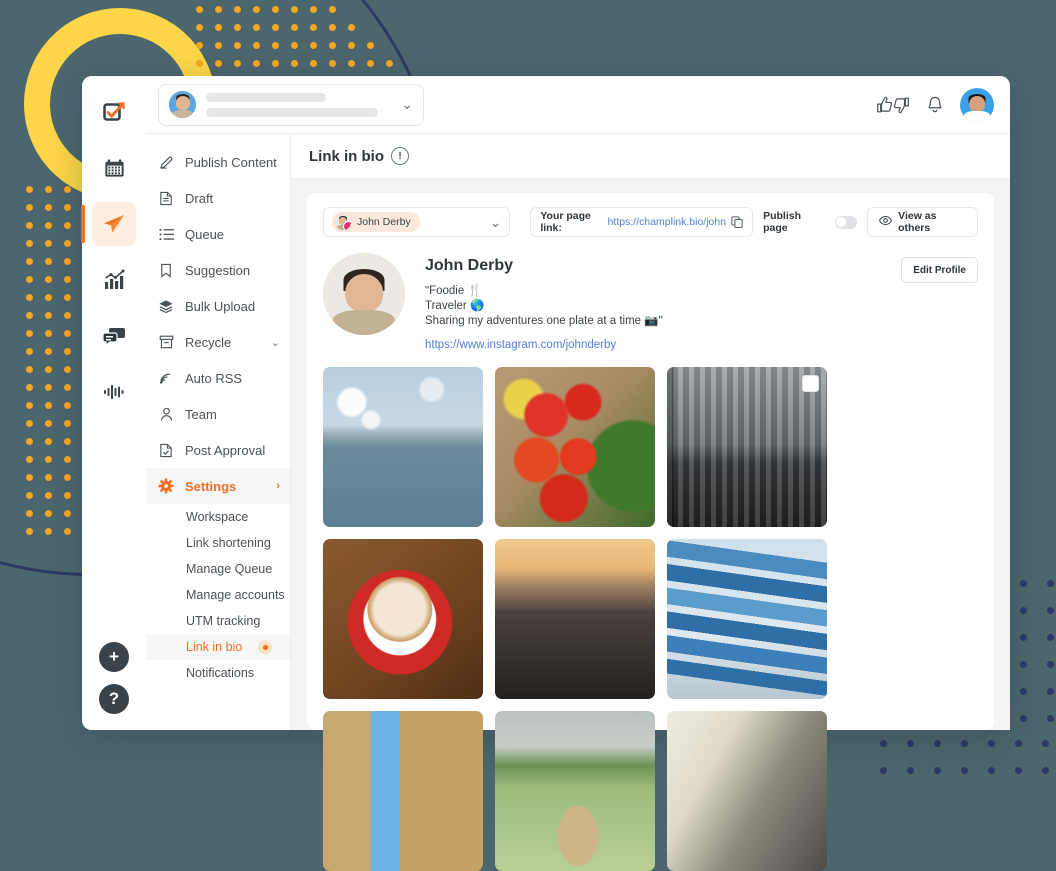 The width and height of the screenshot is (1056, 871). I want to click on sidebar-item-bulk-upload: Bulk Upload, so click(218, 306).